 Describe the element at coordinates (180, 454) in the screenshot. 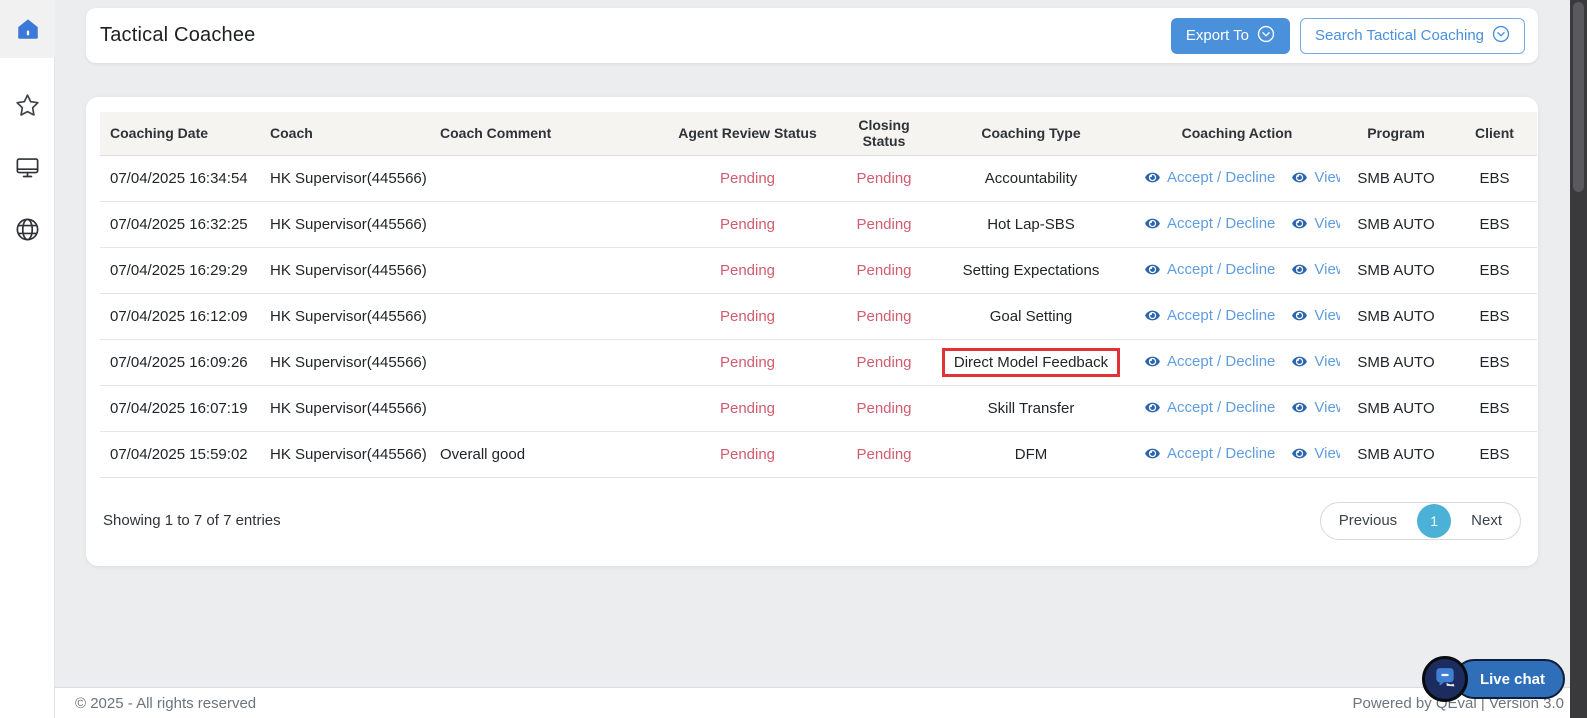

I see `cell-coaching-date: 07/04/2025 15:59:02` at that location.